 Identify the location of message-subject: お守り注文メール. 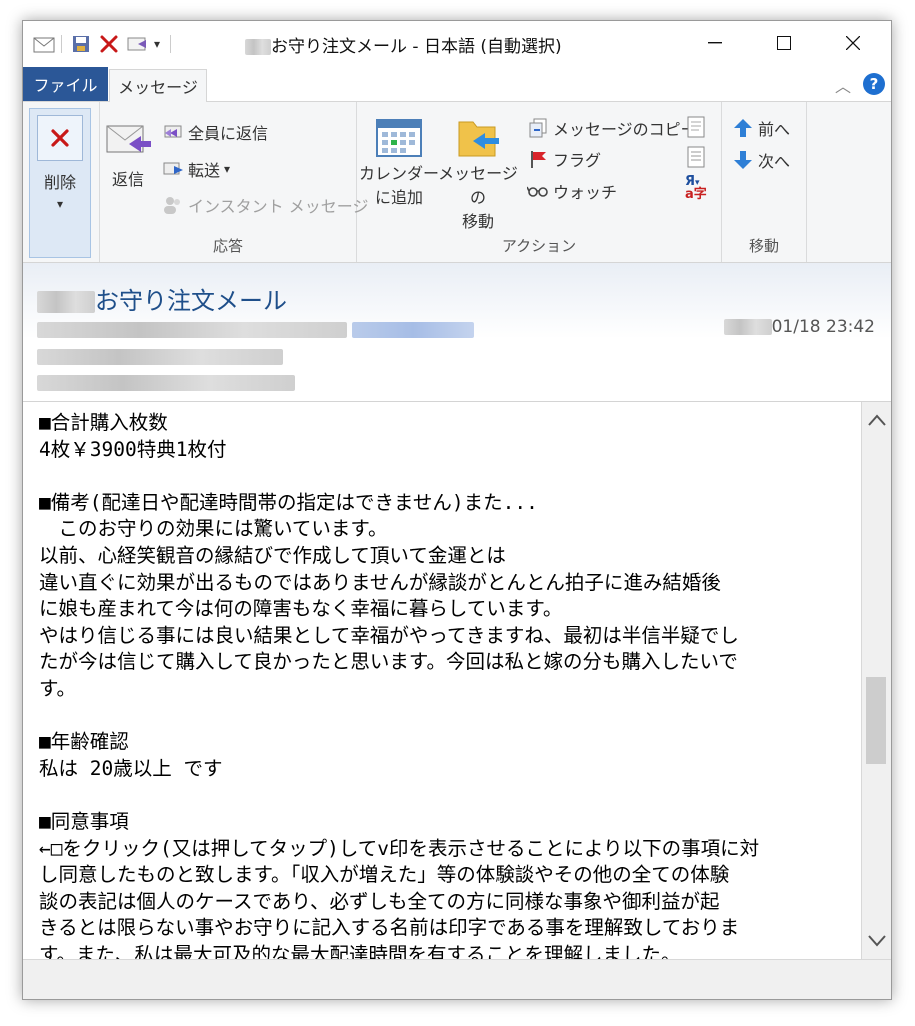
(162, 298).